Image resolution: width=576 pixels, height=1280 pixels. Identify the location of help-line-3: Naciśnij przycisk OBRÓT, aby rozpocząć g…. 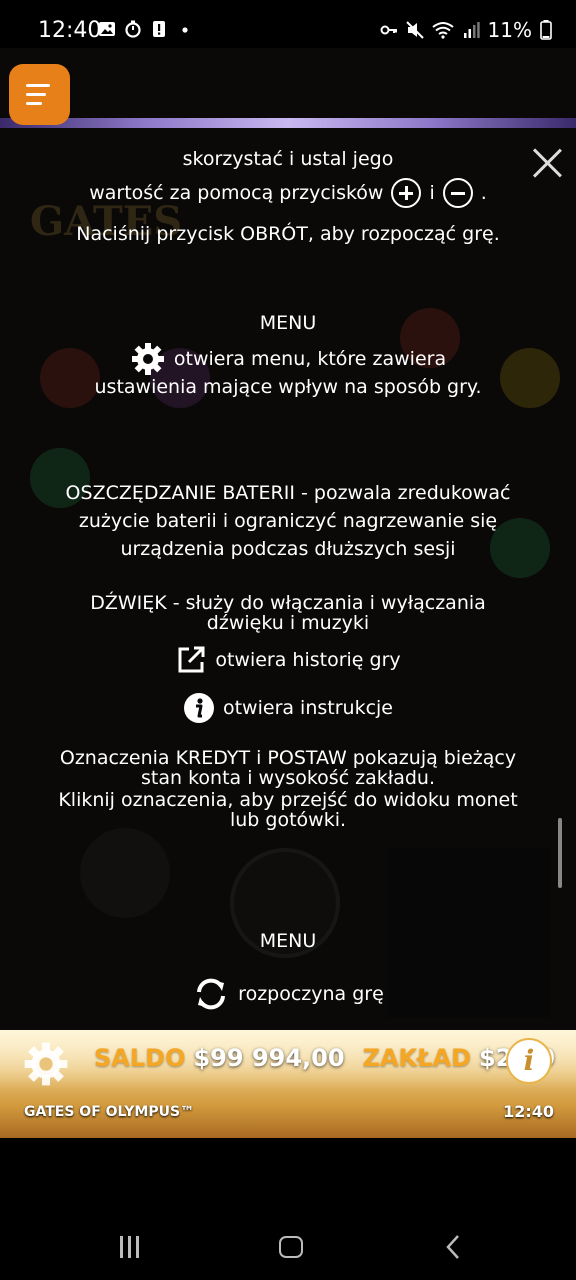
(288, 234).